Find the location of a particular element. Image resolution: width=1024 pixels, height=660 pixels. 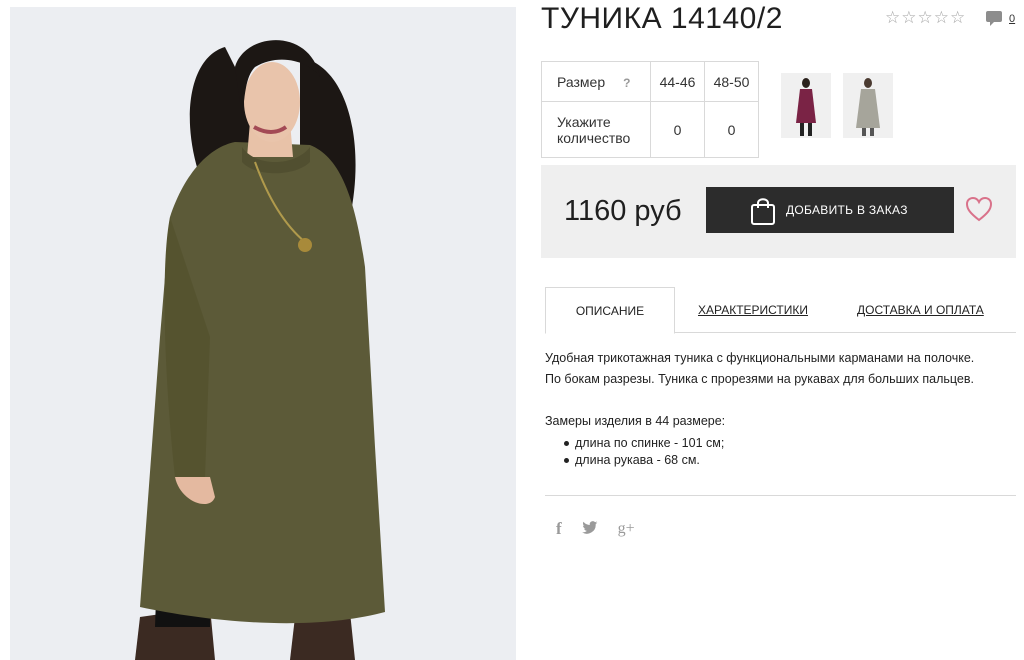

comments-count: 0 is located at coordinates (1012, 19).